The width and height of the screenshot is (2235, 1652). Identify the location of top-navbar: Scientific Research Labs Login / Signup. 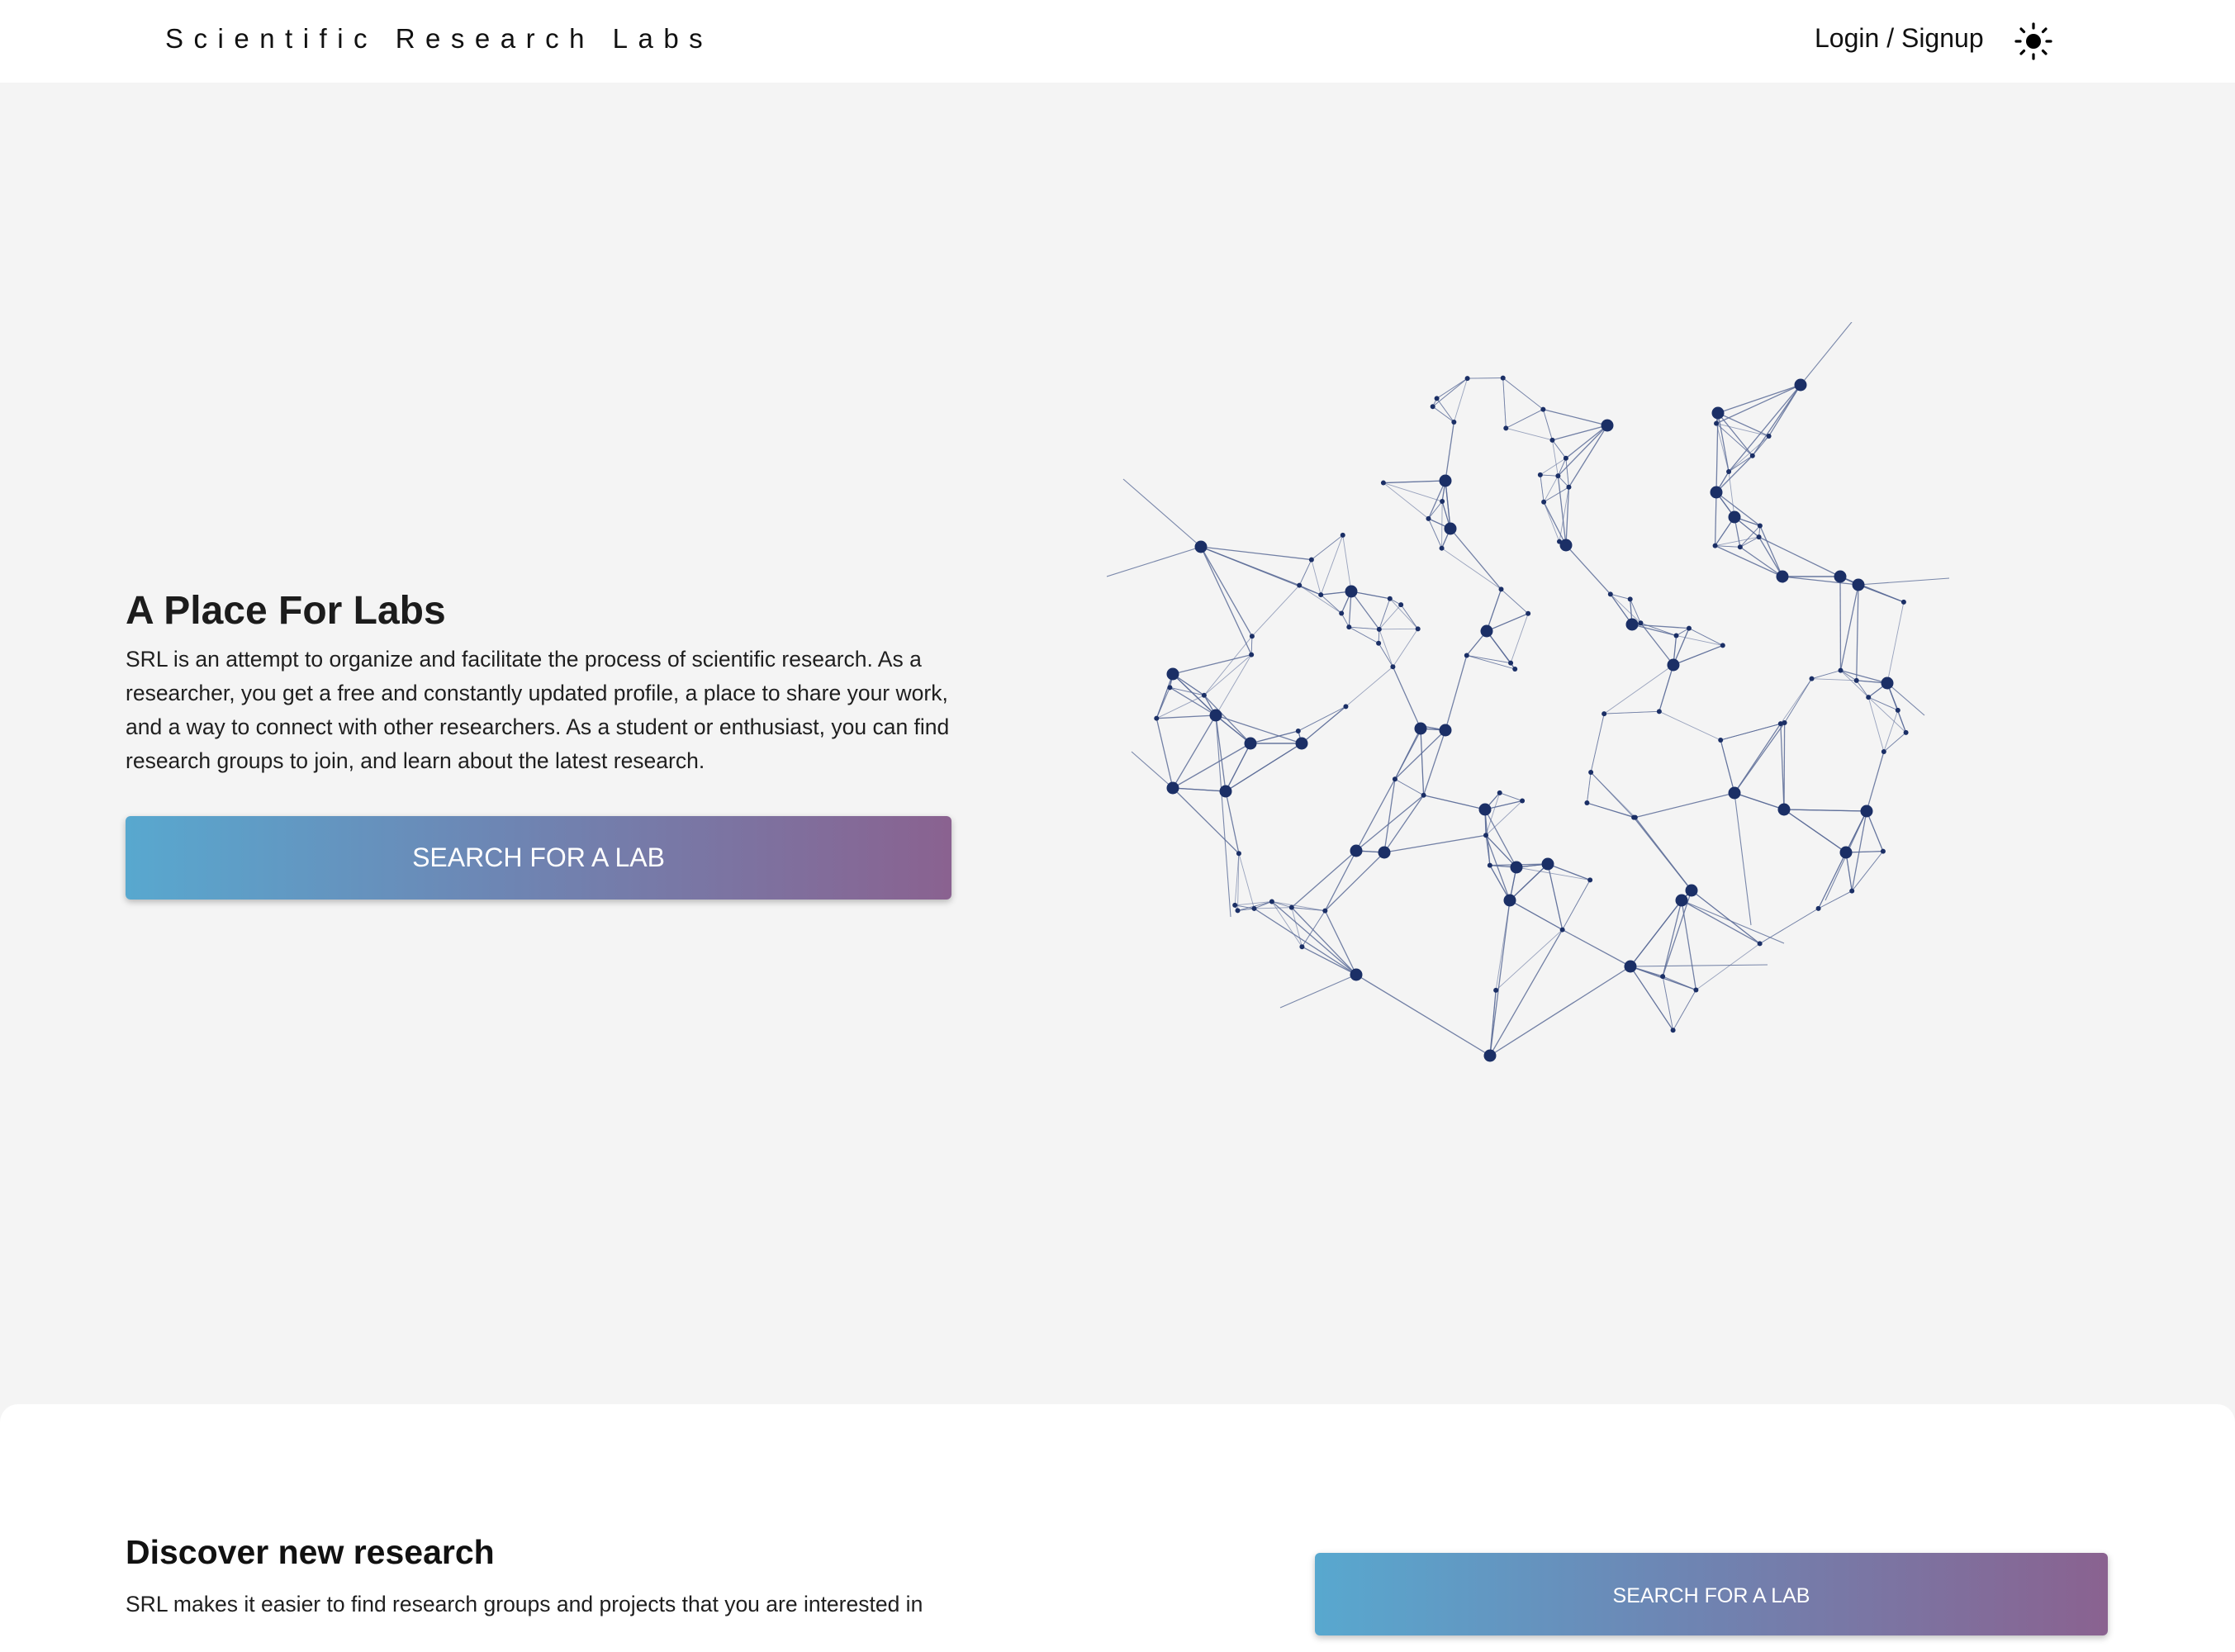
(1117, 41).